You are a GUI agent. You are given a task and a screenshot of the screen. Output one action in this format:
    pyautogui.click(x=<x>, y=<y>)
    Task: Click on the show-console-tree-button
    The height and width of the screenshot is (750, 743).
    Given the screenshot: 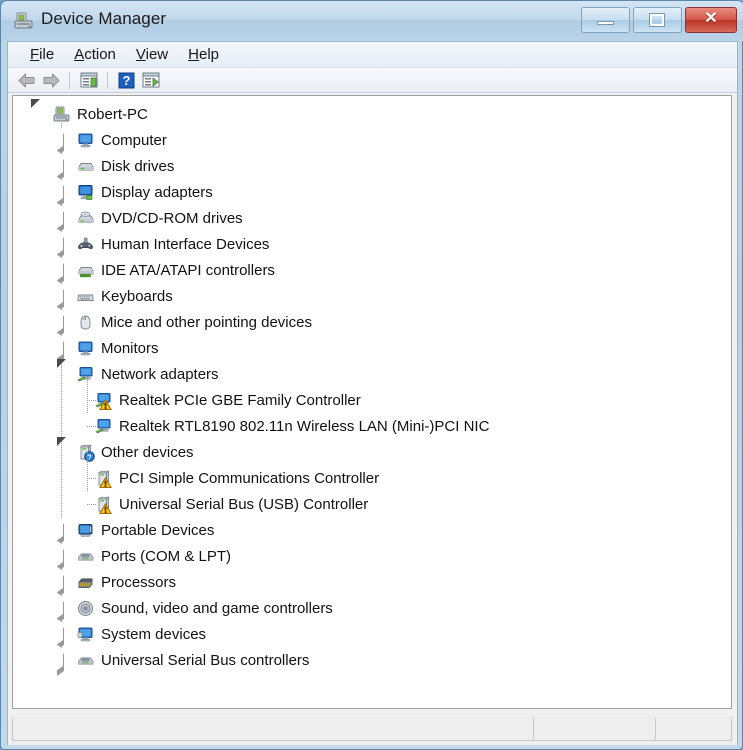 What is the action you would take?
    pyautogui.click(x=88, y=80)
    